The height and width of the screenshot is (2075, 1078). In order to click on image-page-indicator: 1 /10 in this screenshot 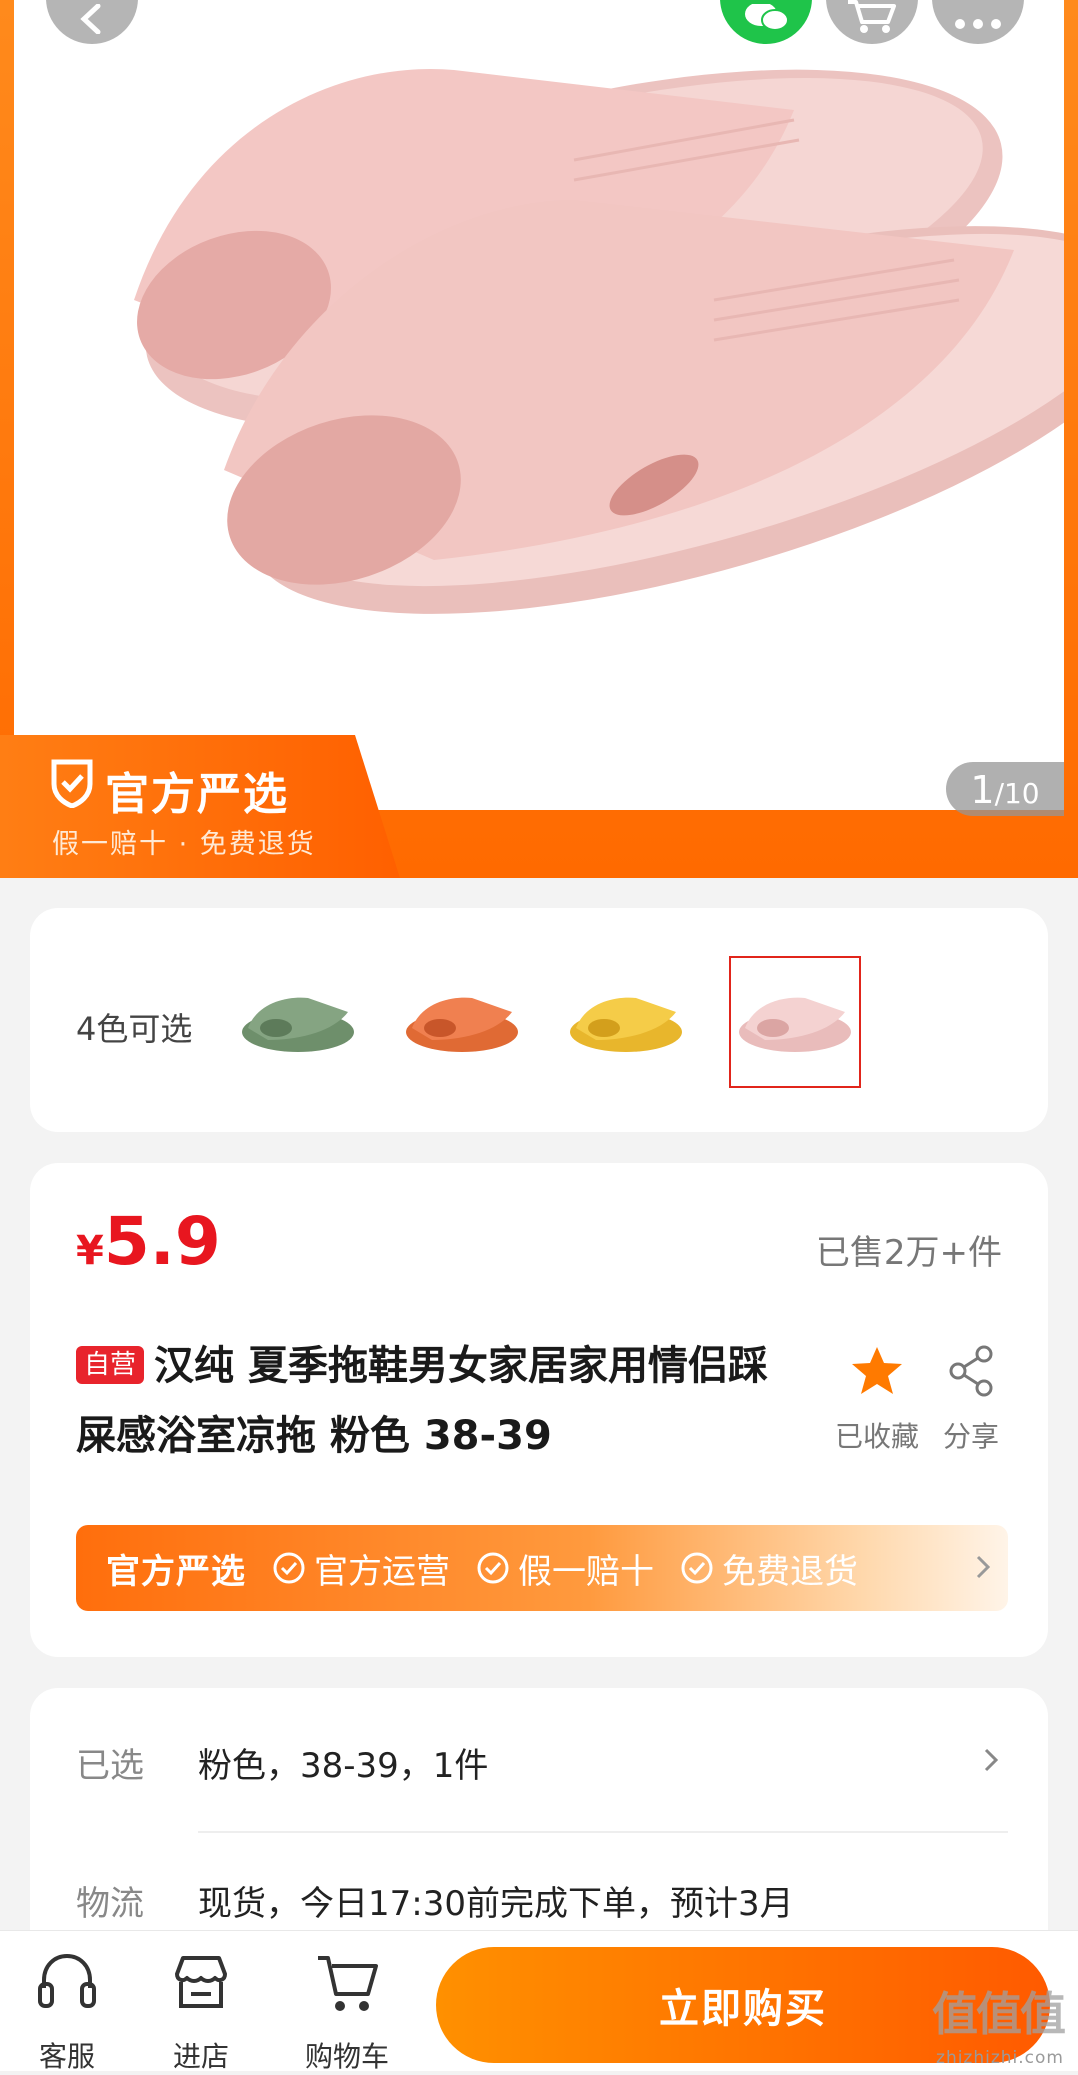, I will do `click(1005, 789)`.